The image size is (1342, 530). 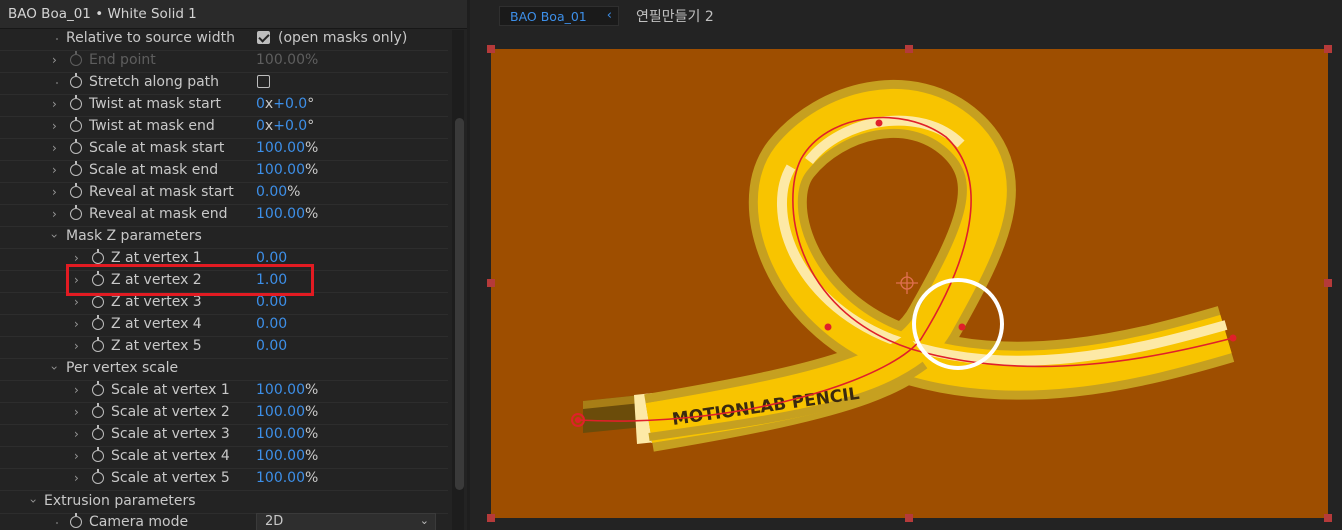 What do you see at coordinates (139, 522) in the screenshot?
I see `property-label: Camera mode` at bounding box center [139, 522].